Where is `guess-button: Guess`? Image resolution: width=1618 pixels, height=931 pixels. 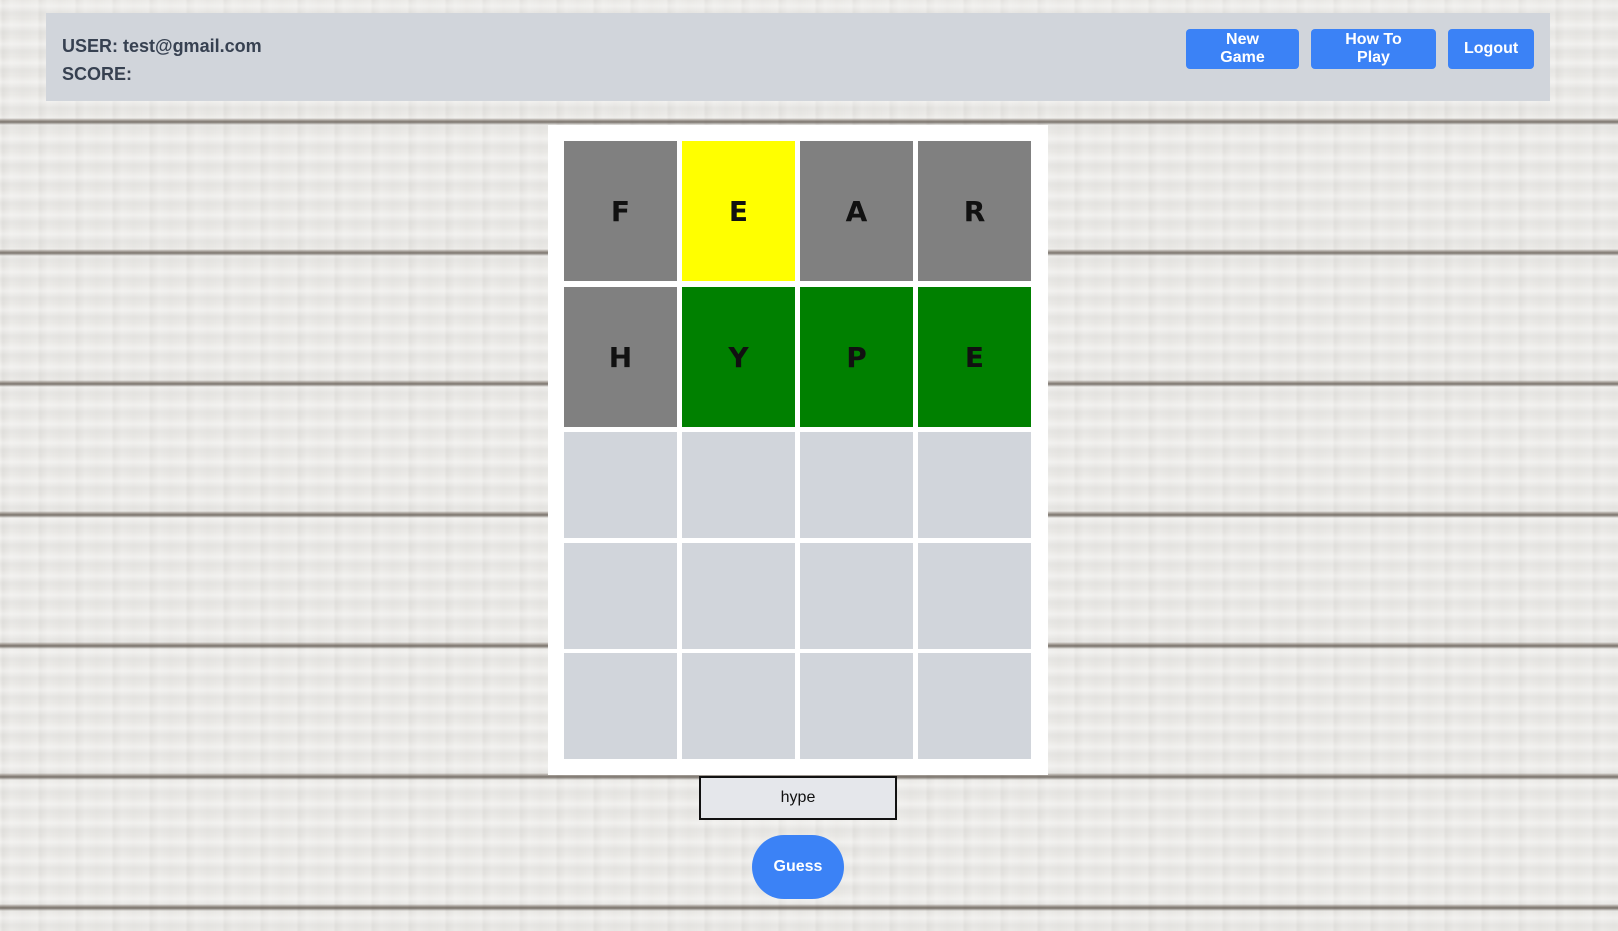
guess-button: Guess is located at coordinates (798, 867).